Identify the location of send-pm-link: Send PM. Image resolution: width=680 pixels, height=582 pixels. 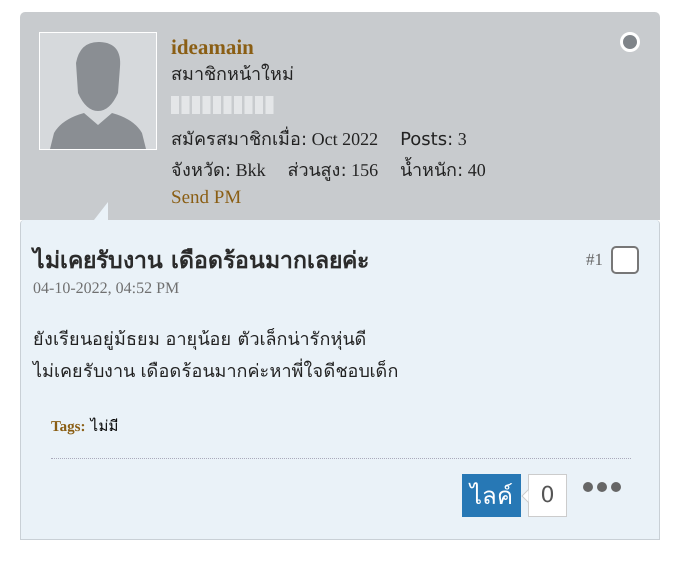
(328, 198).